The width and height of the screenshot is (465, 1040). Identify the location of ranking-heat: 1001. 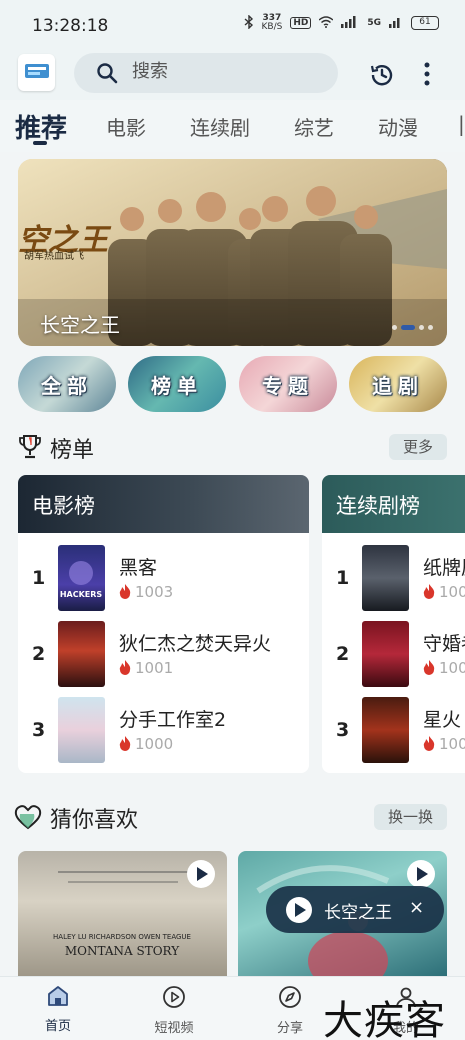
(146, 669).